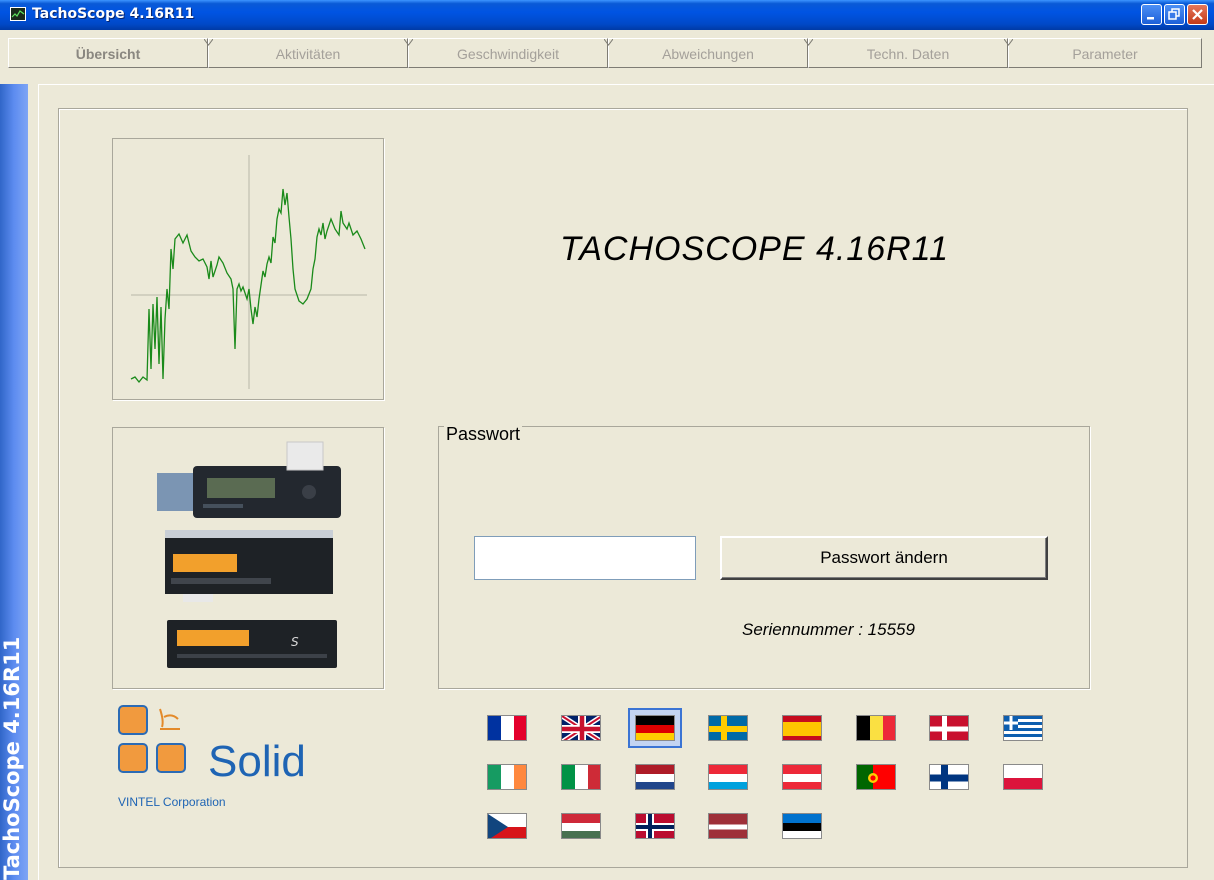 The width and height of the screenshot is (1214, 880). Describe the element at coordinates (507, 826) in the screenshot. I see `flag-czech-republic-icon` at that location.